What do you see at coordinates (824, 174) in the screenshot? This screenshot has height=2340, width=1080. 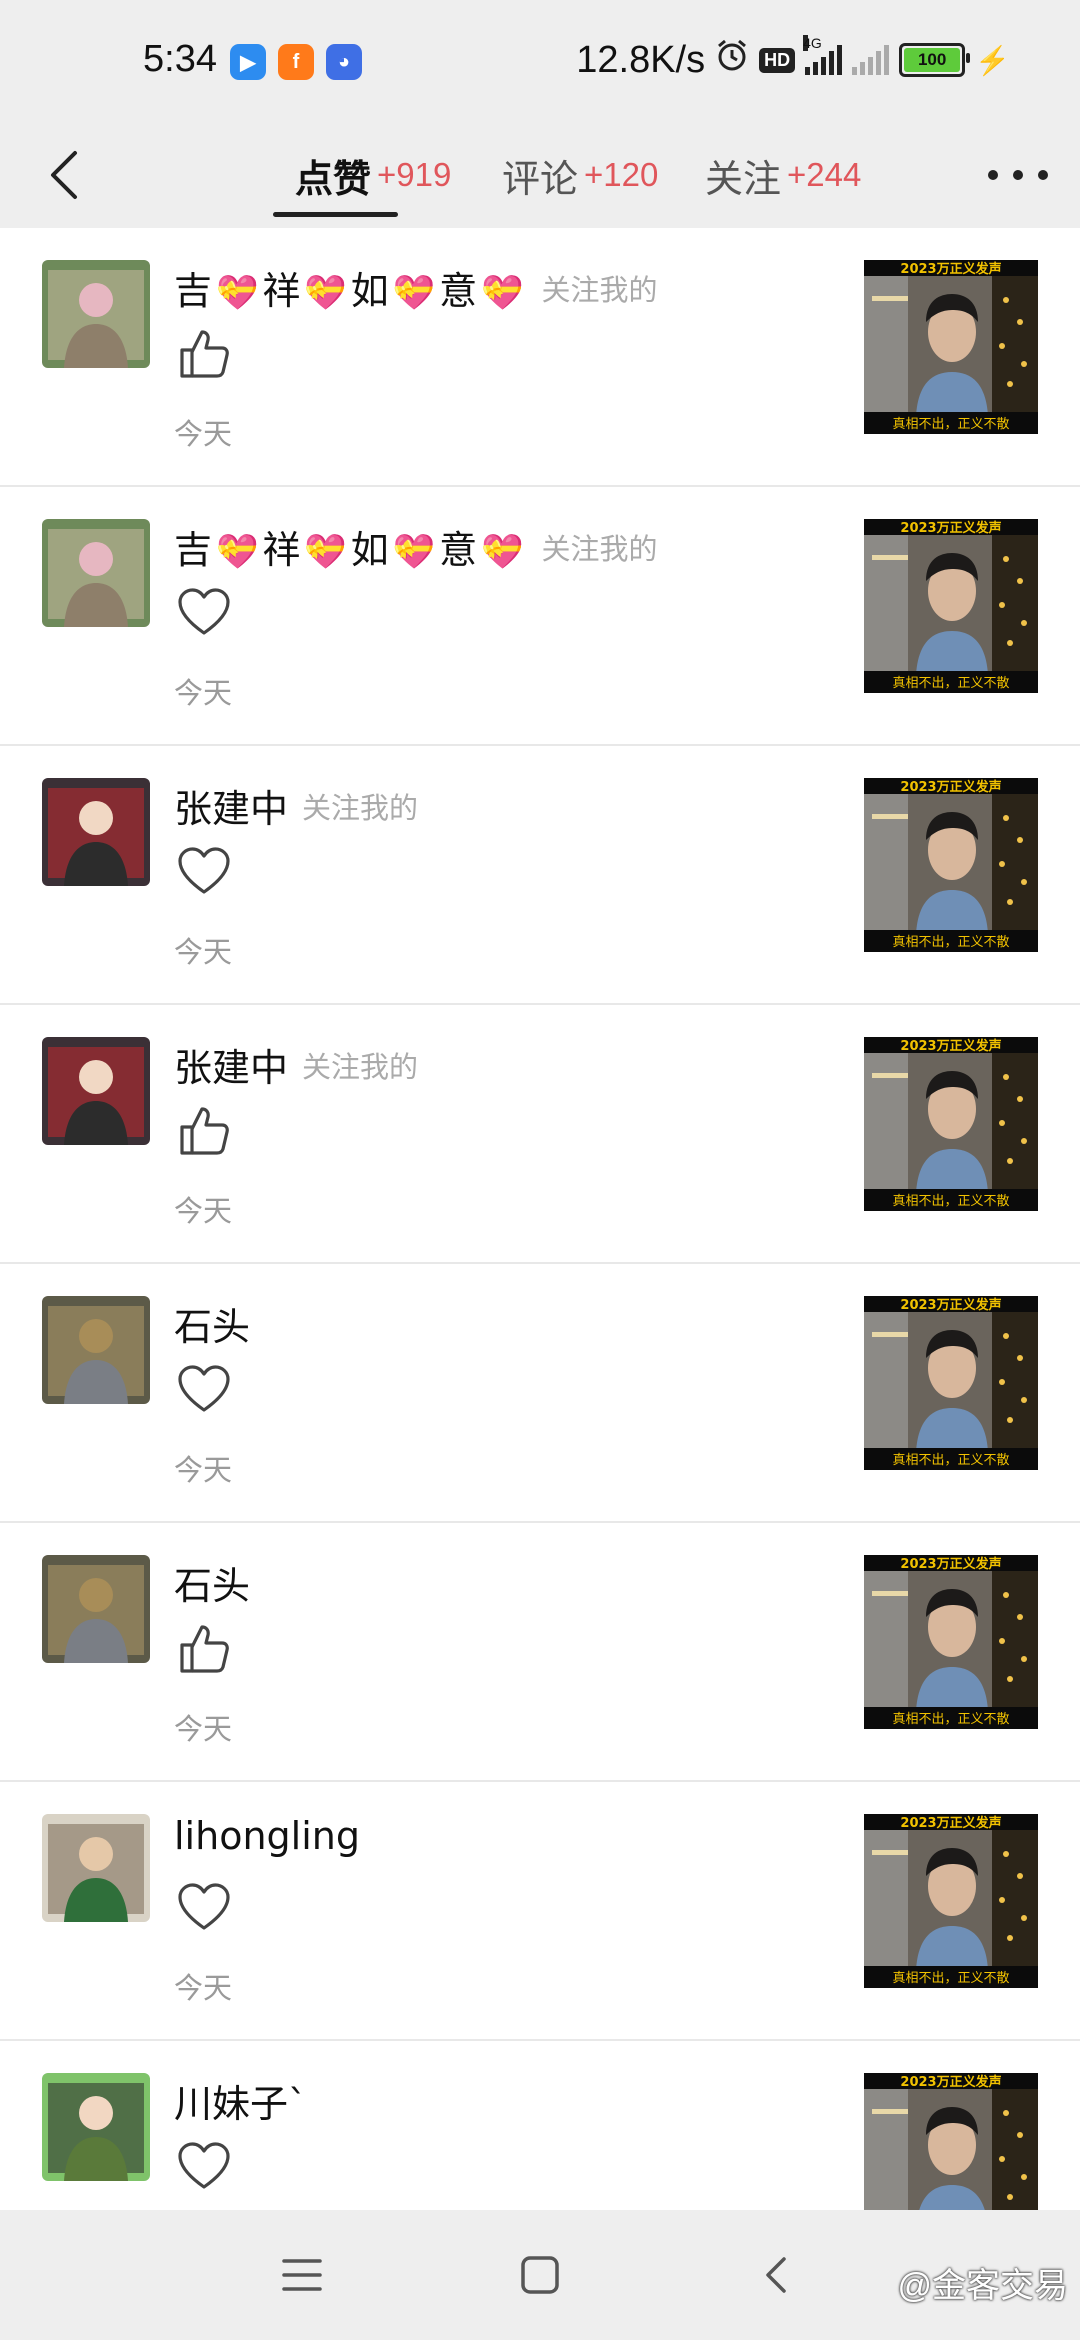 I see `tab-count: +244` at bounding box center [824, 174].